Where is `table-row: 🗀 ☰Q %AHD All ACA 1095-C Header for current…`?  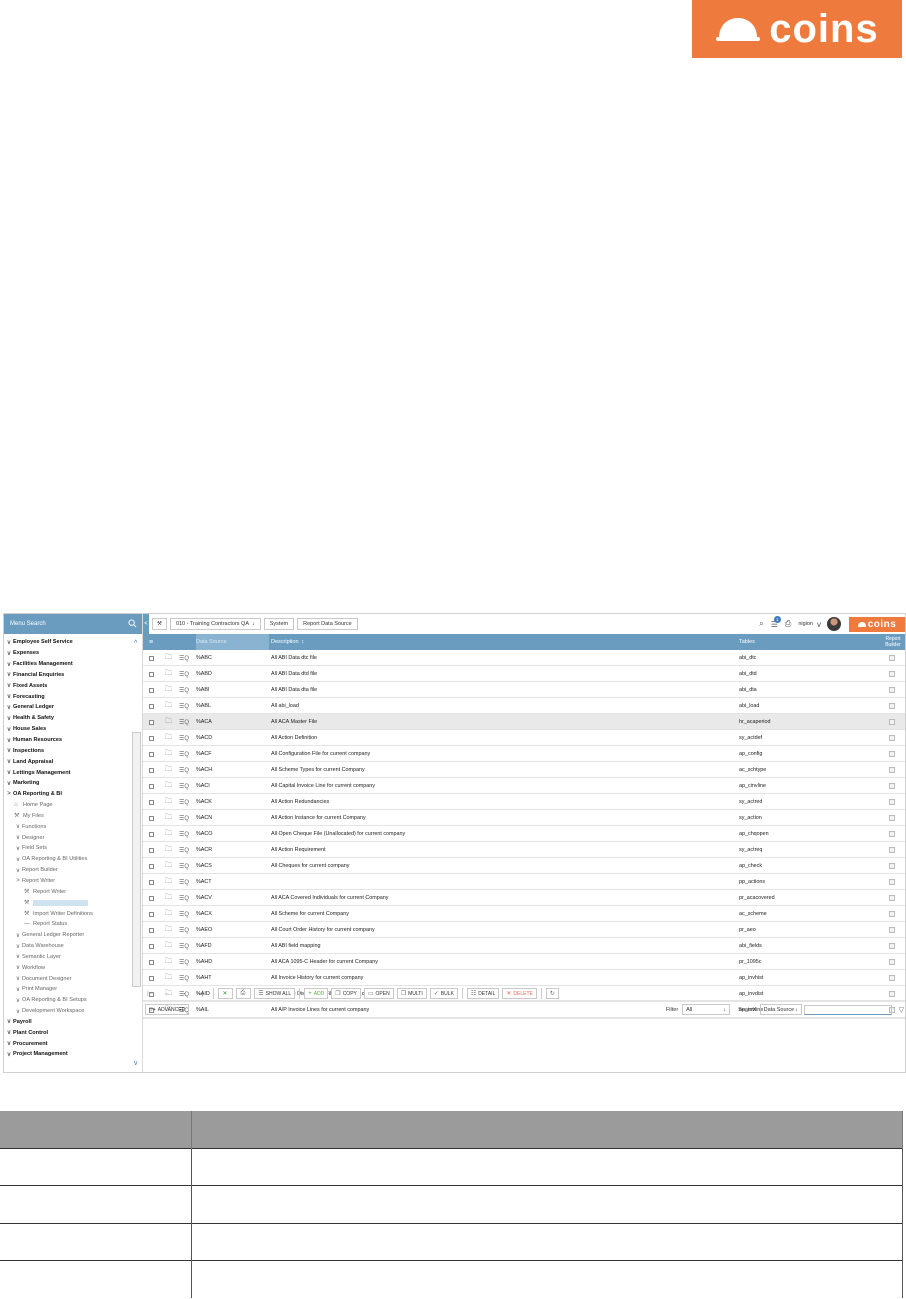
table-row: 🗀 ☰Q %AHD All ACA 1095-C Header for current… is located at coordinates (524, 962).